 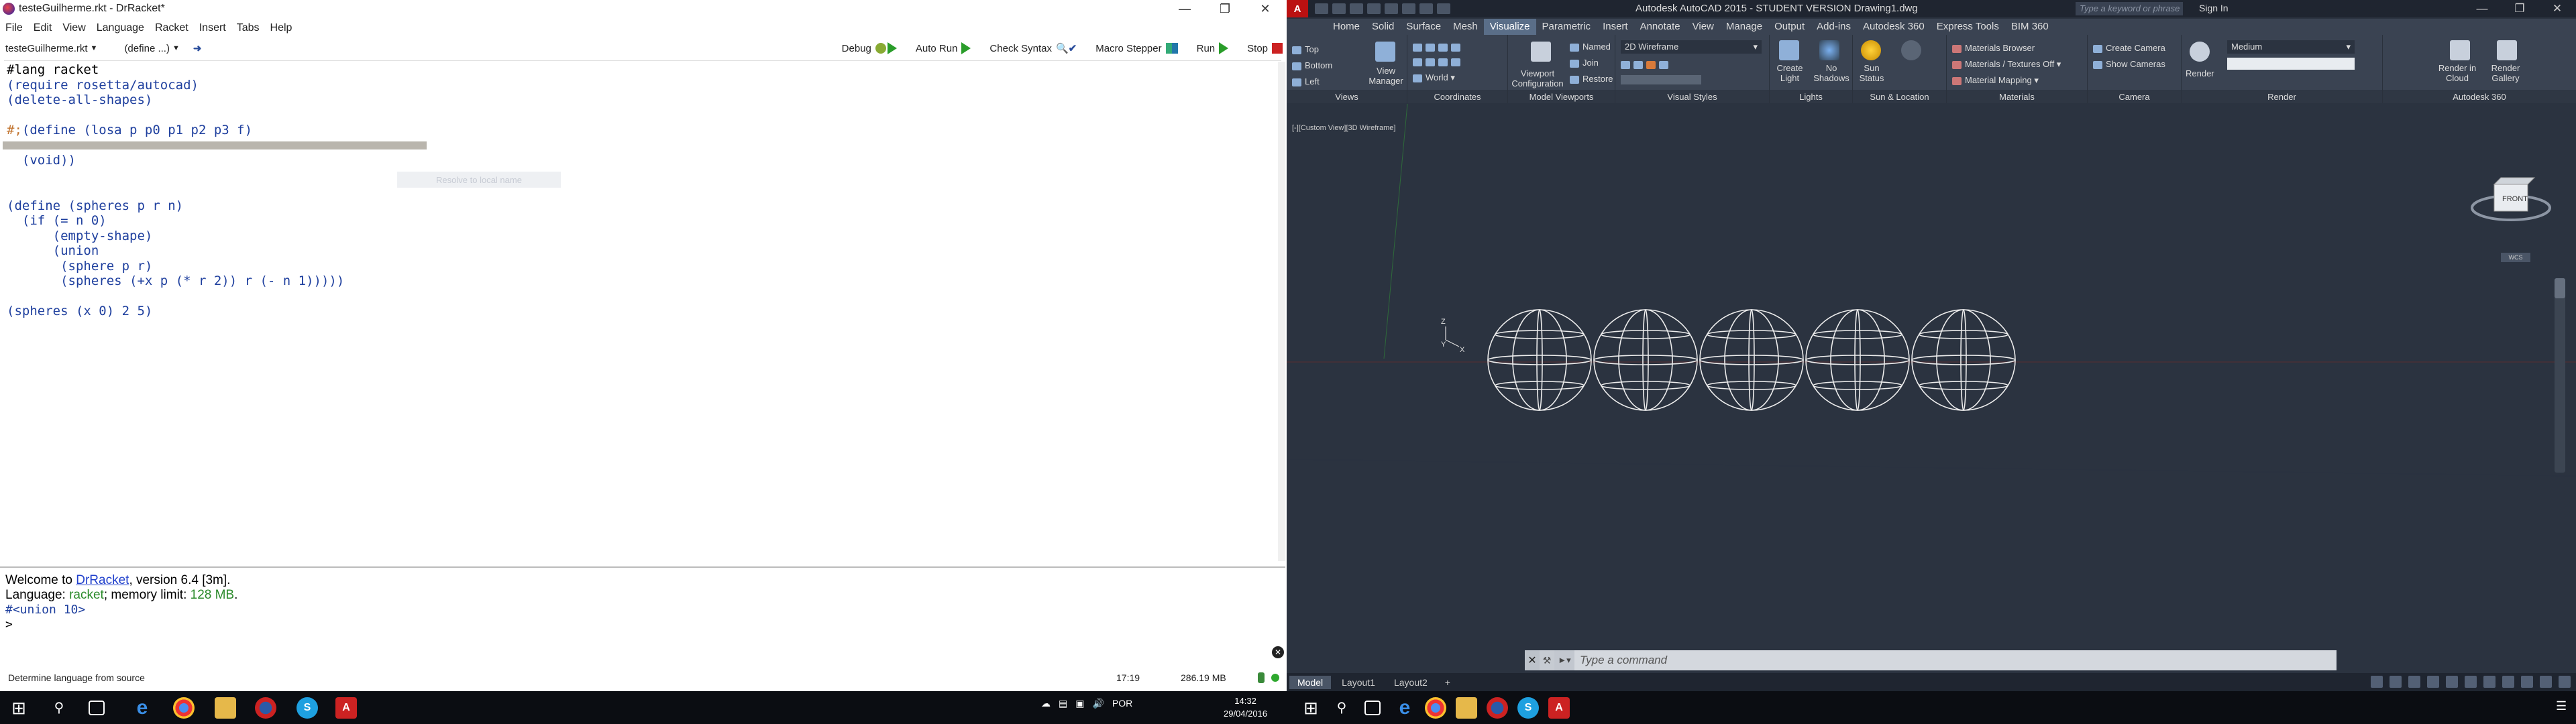 I want to click on create-light-button: Create Light, so click(x=1790, y=73).